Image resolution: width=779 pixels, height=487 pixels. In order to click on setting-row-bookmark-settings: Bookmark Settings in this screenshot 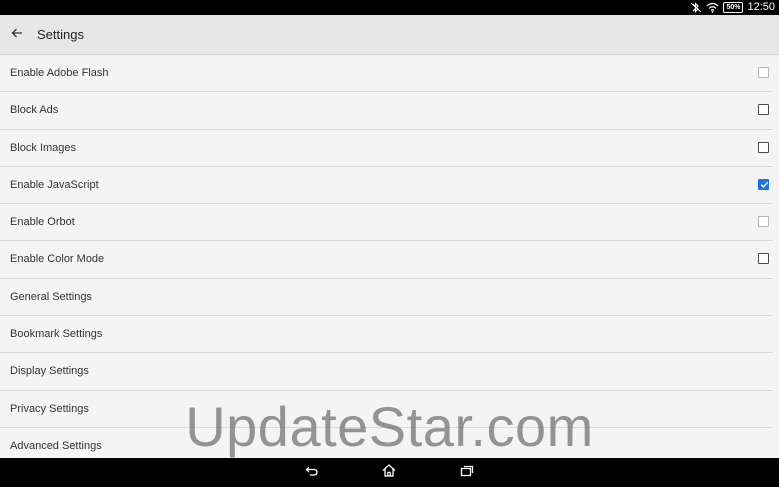, I will do `click(386, 335)`.